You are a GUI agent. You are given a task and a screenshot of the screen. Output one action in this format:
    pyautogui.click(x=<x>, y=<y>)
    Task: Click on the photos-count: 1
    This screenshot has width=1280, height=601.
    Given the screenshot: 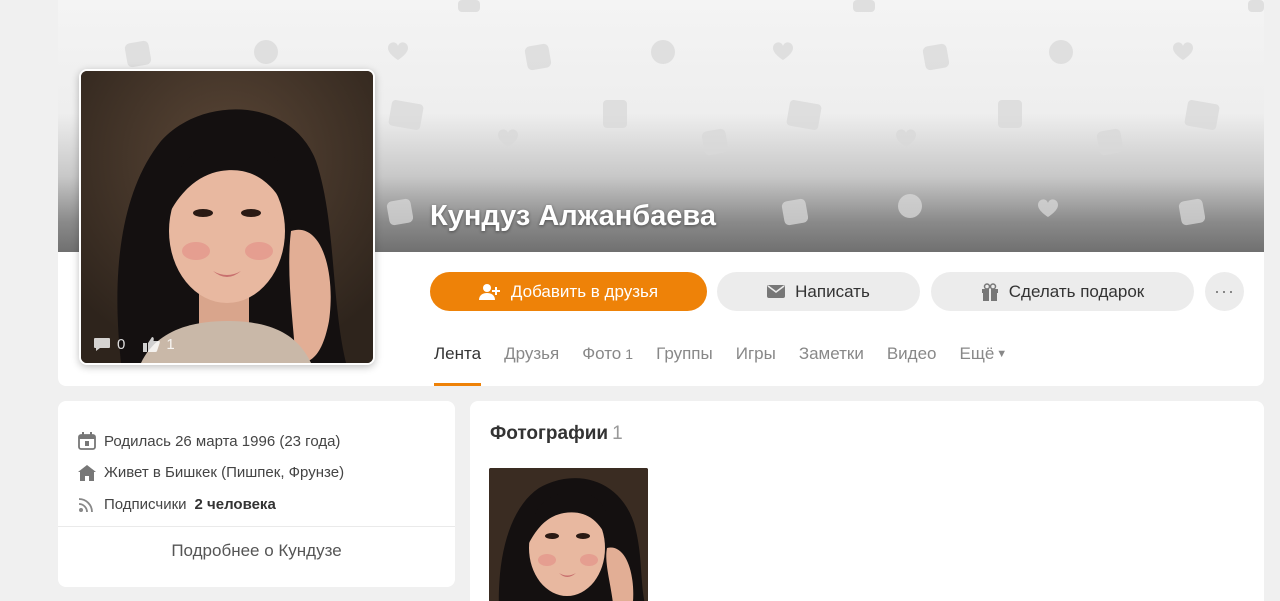 What is the action you would take?
    pyautogui.click(x=617, y=433)
    